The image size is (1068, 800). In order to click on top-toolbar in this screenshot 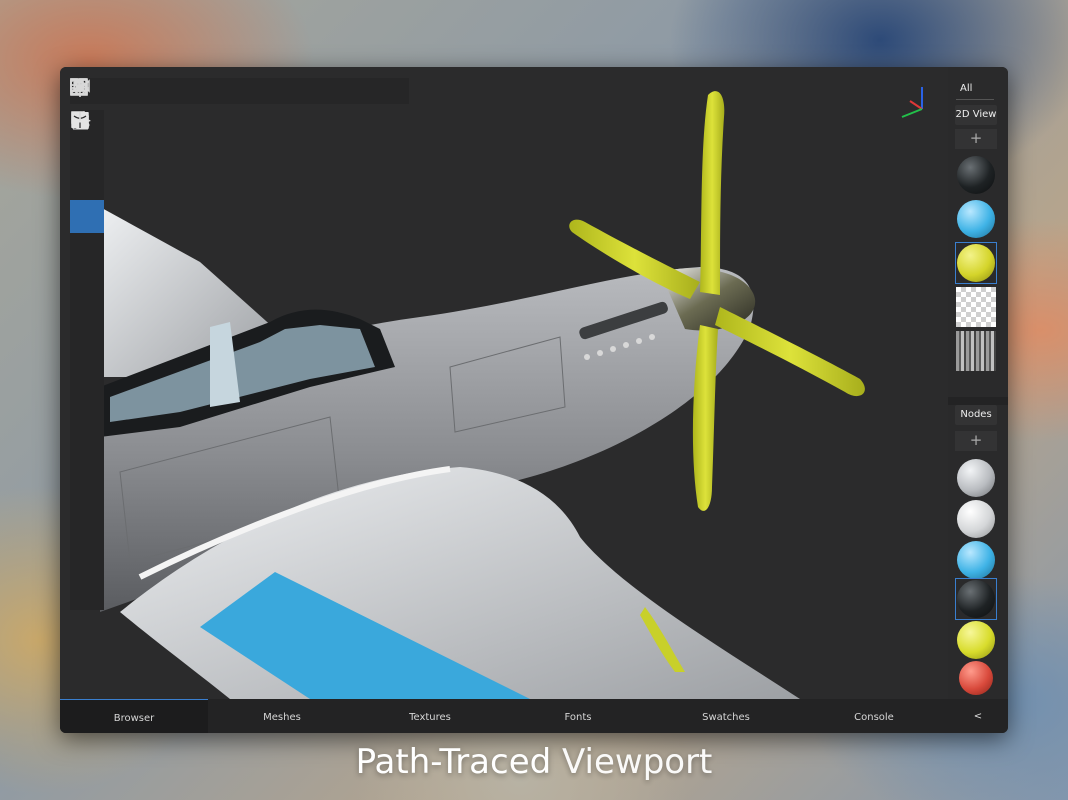, I will do `click(239, 91)`.